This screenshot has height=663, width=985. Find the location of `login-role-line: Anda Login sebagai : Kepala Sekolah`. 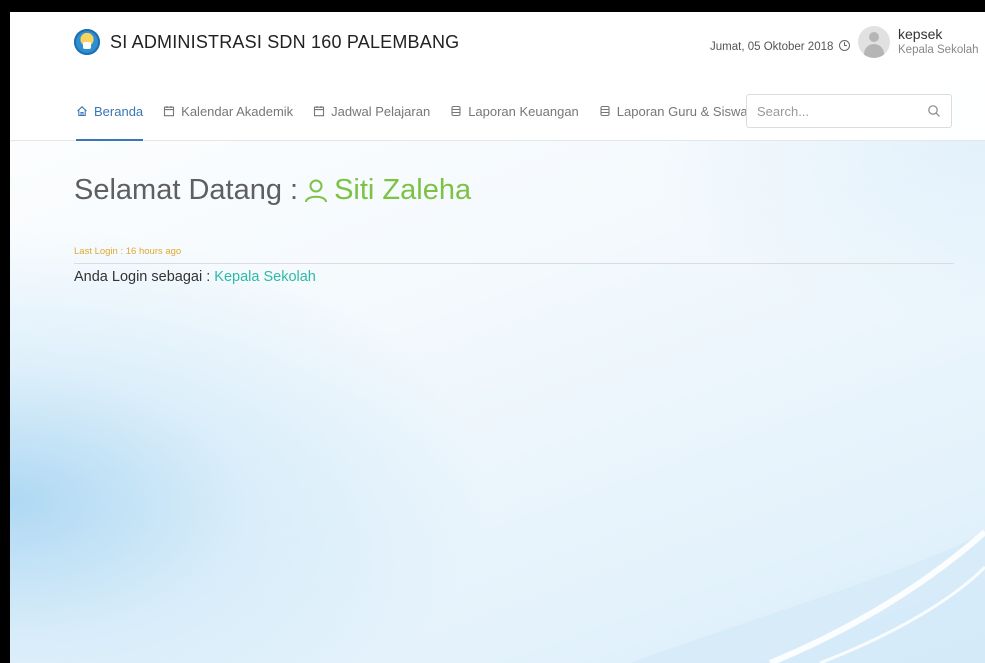

login-role-line: Anda Login sebagai : Kepala Sekolah is located at coordinates (195, 277).